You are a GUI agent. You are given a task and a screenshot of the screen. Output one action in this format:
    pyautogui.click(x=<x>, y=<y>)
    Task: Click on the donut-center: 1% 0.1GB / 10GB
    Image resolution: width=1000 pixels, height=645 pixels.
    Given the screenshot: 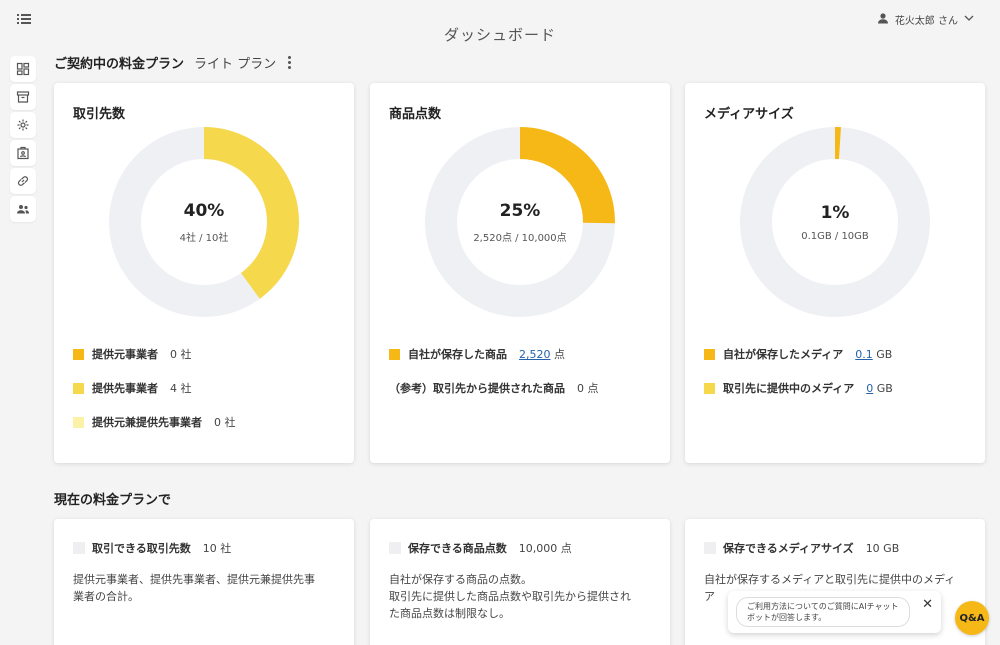 What is the action you would take?
    pyautogui.click(x=835, y=222)
    